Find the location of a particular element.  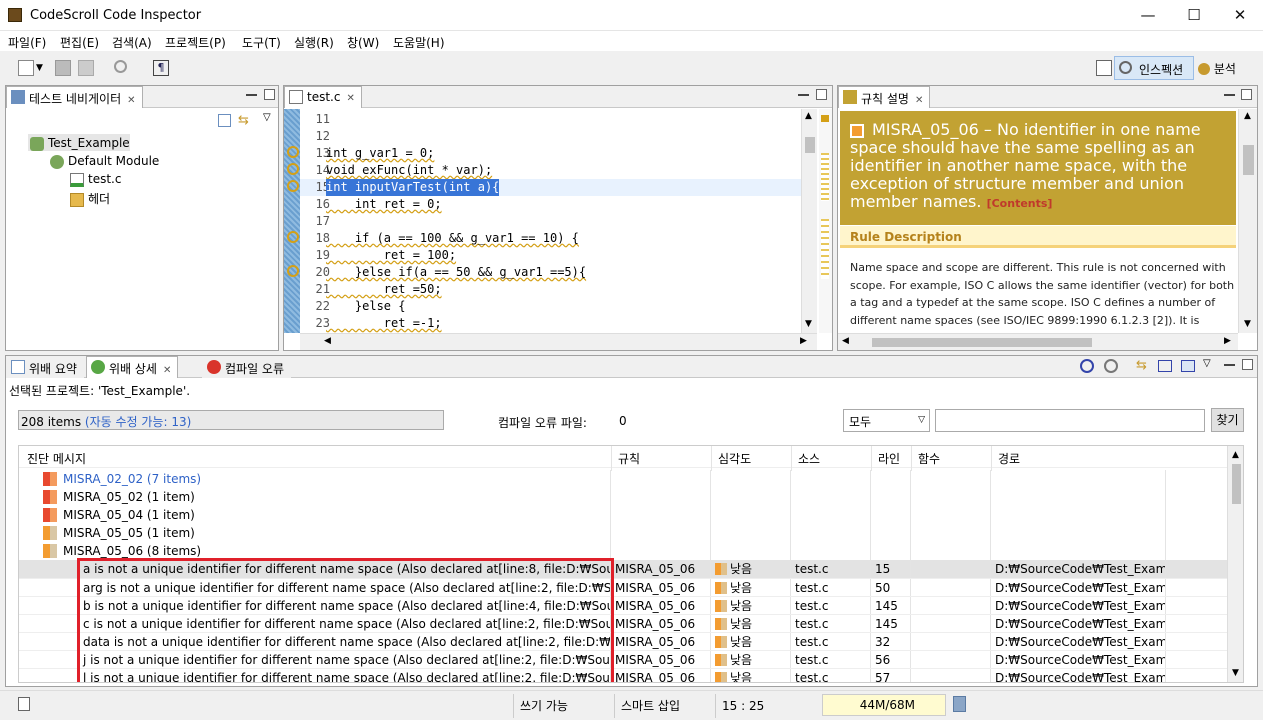

tab-test-c: test.c ✕ is located at coordinates (323, 97).